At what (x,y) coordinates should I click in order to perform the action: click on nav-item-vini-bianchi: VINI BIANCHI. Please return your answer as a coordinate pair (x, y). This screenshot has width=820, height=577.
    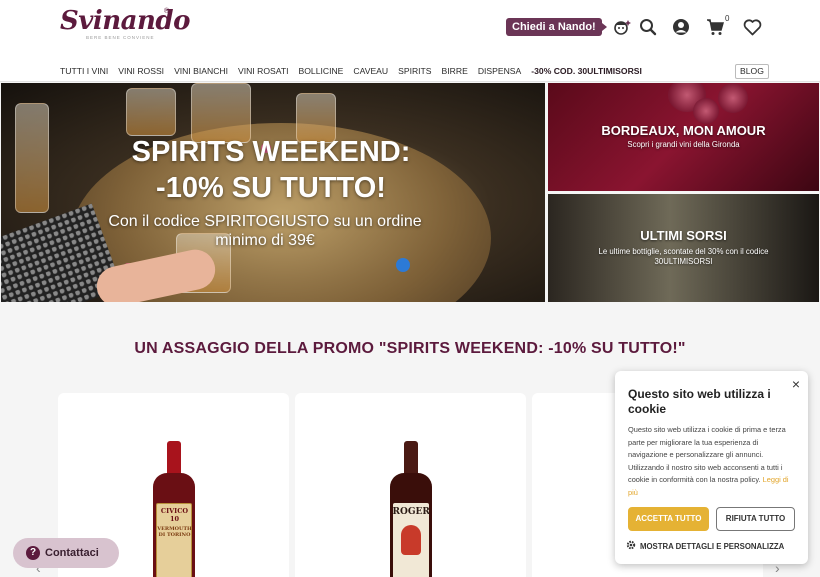
    Looking at the image, I should click on (201, 71).